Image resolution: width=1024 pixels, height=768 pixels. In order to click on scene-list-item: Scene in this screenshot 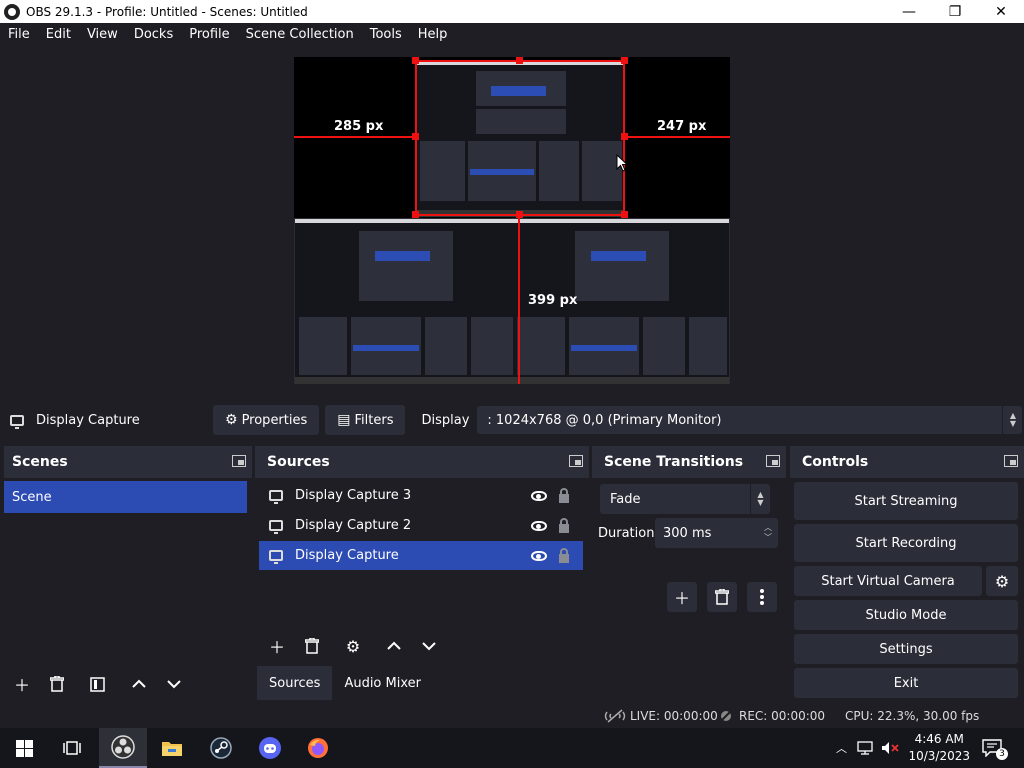, I will do `click(125, 497)`.